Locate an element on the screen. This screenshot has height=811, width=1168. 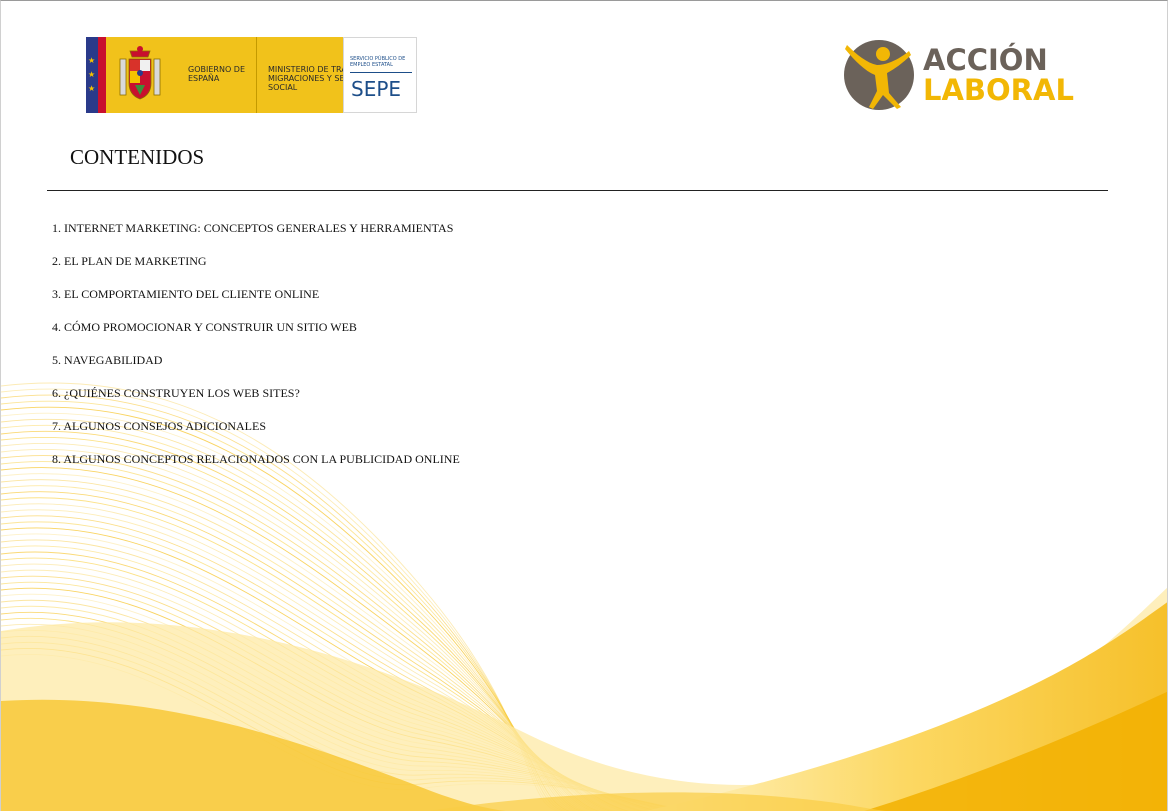
accion-laboral-logo: ACCIÓN LABORAL is located at coordinates (963, 75).